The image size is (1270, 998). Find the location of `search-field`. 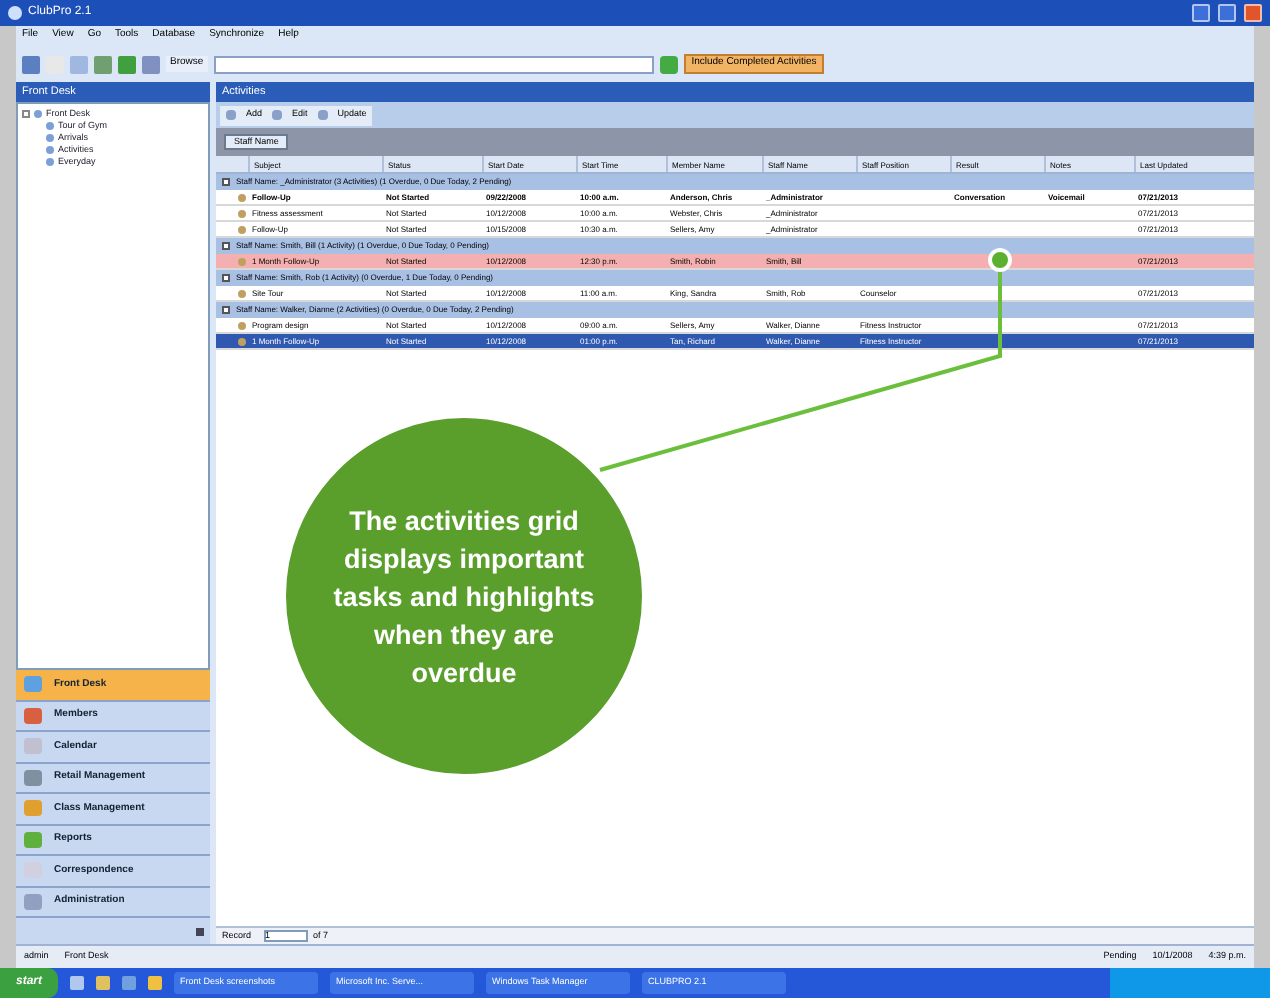

search-field is located at coordinates (433, 64).